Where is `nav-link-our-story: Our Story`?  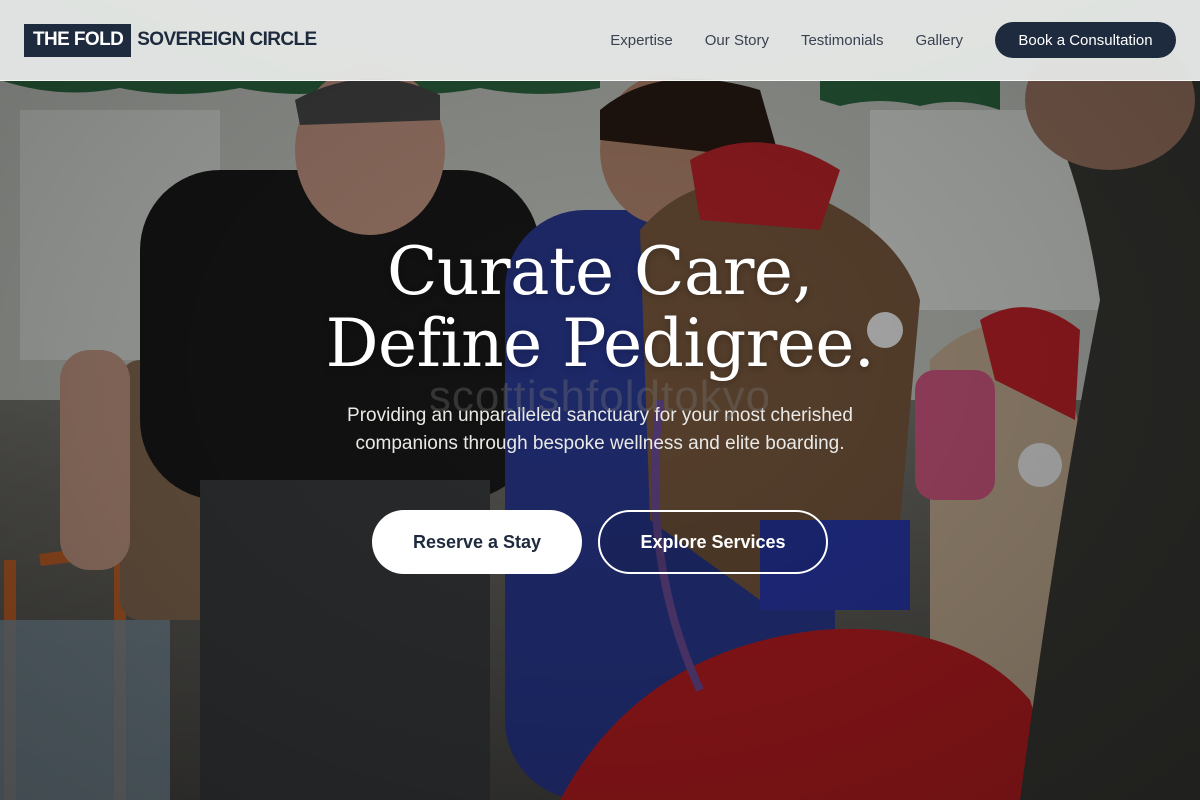 nav-link-our-story: Our Story is located at coordinates (737, 40).